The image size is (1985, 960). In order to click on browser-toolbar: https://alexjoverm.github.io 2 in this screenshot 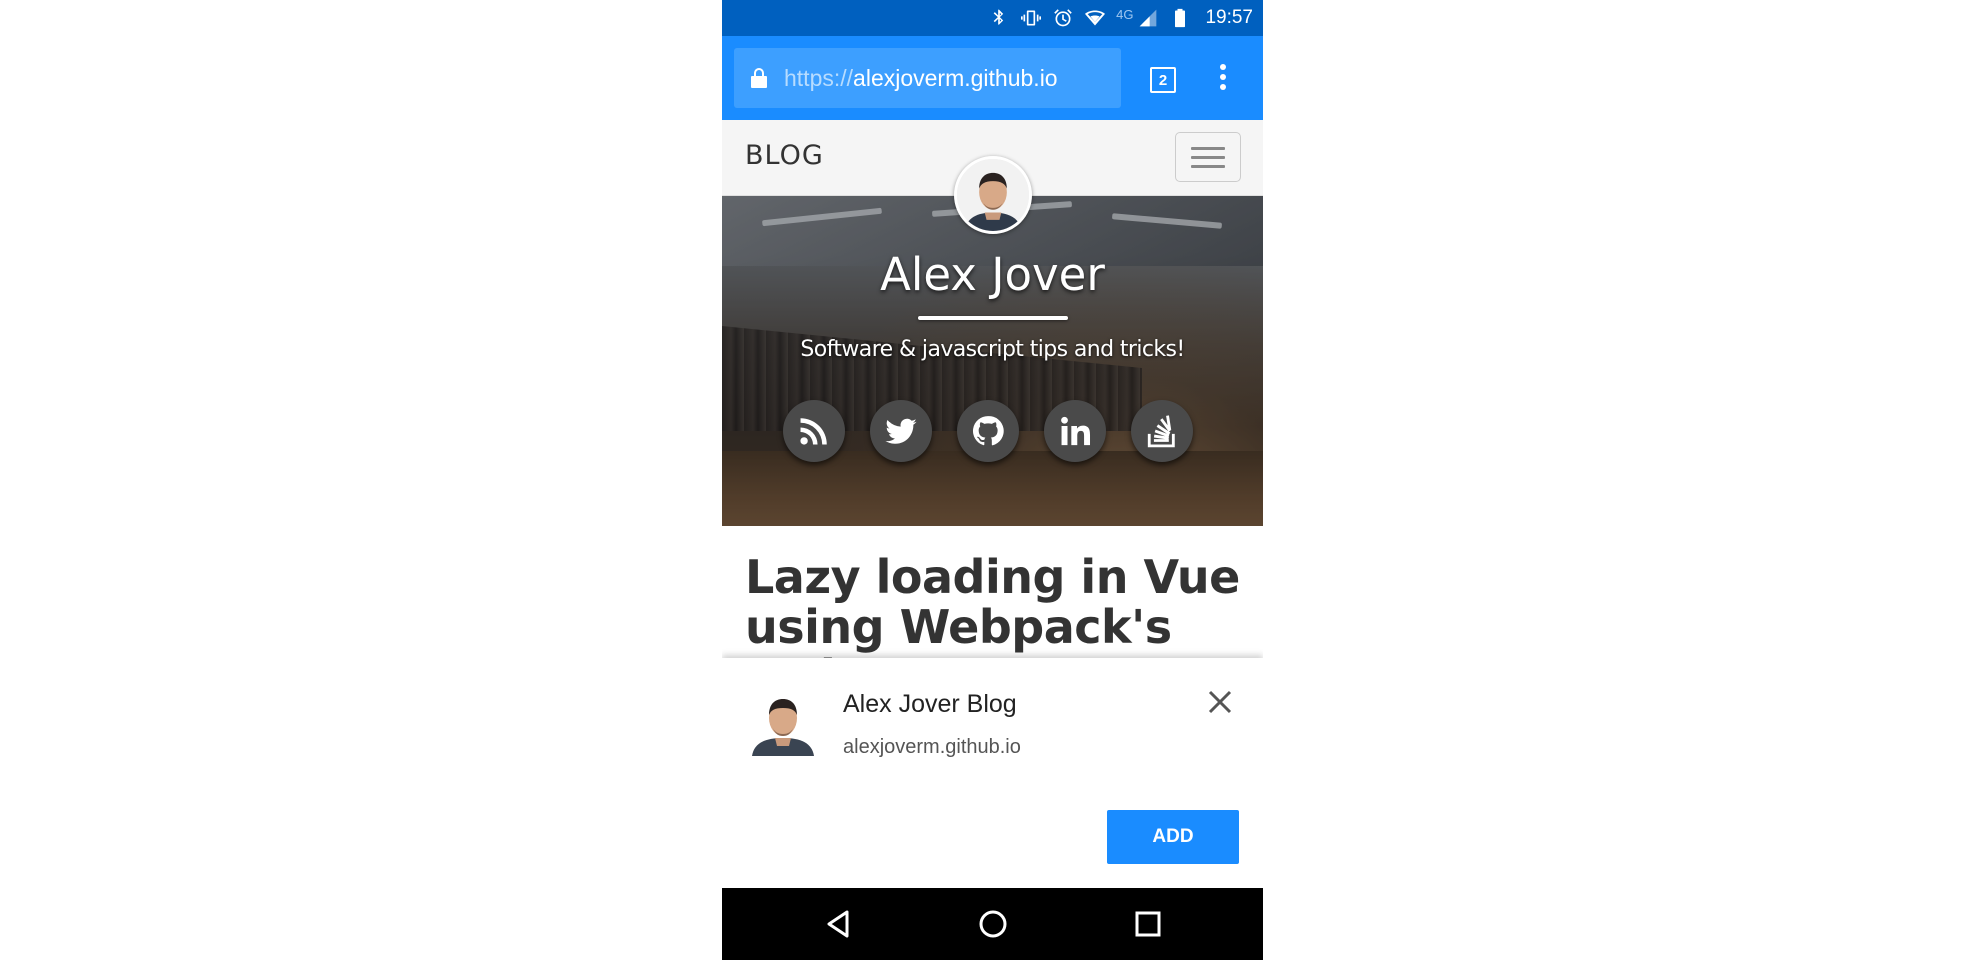, I will do `click(992, 78)`.